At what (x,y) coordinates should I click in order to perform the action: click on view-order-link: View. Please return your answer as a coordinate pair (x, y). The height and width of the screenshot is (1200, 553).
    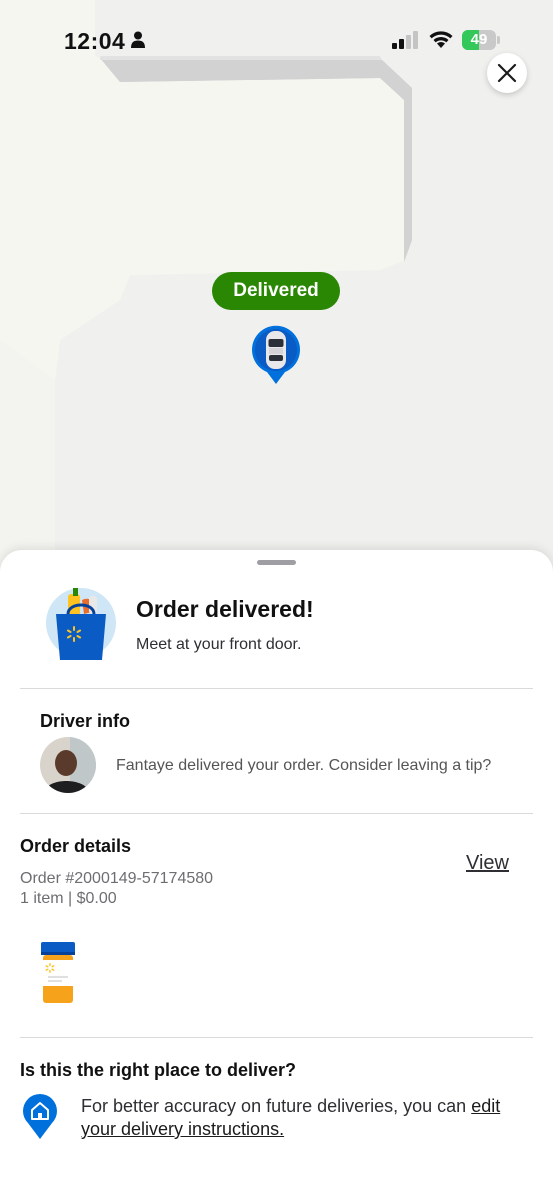
    Looking at the image, I should click on (487, 863).